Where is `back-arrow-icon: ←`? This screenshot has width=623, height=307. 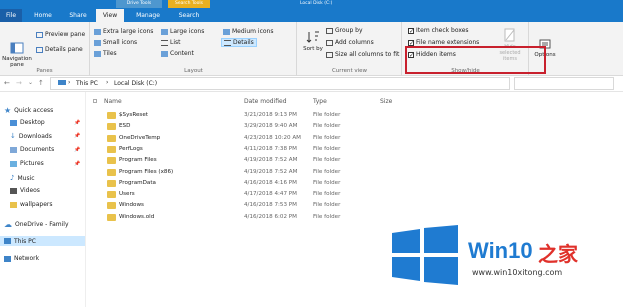 back-arrow-icon: ← is located at coordinates (7, 83).